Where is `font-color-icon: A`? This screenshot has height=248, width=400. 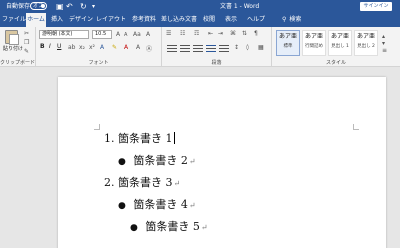
font-color-icon: A is located at coordinates (126, 47).